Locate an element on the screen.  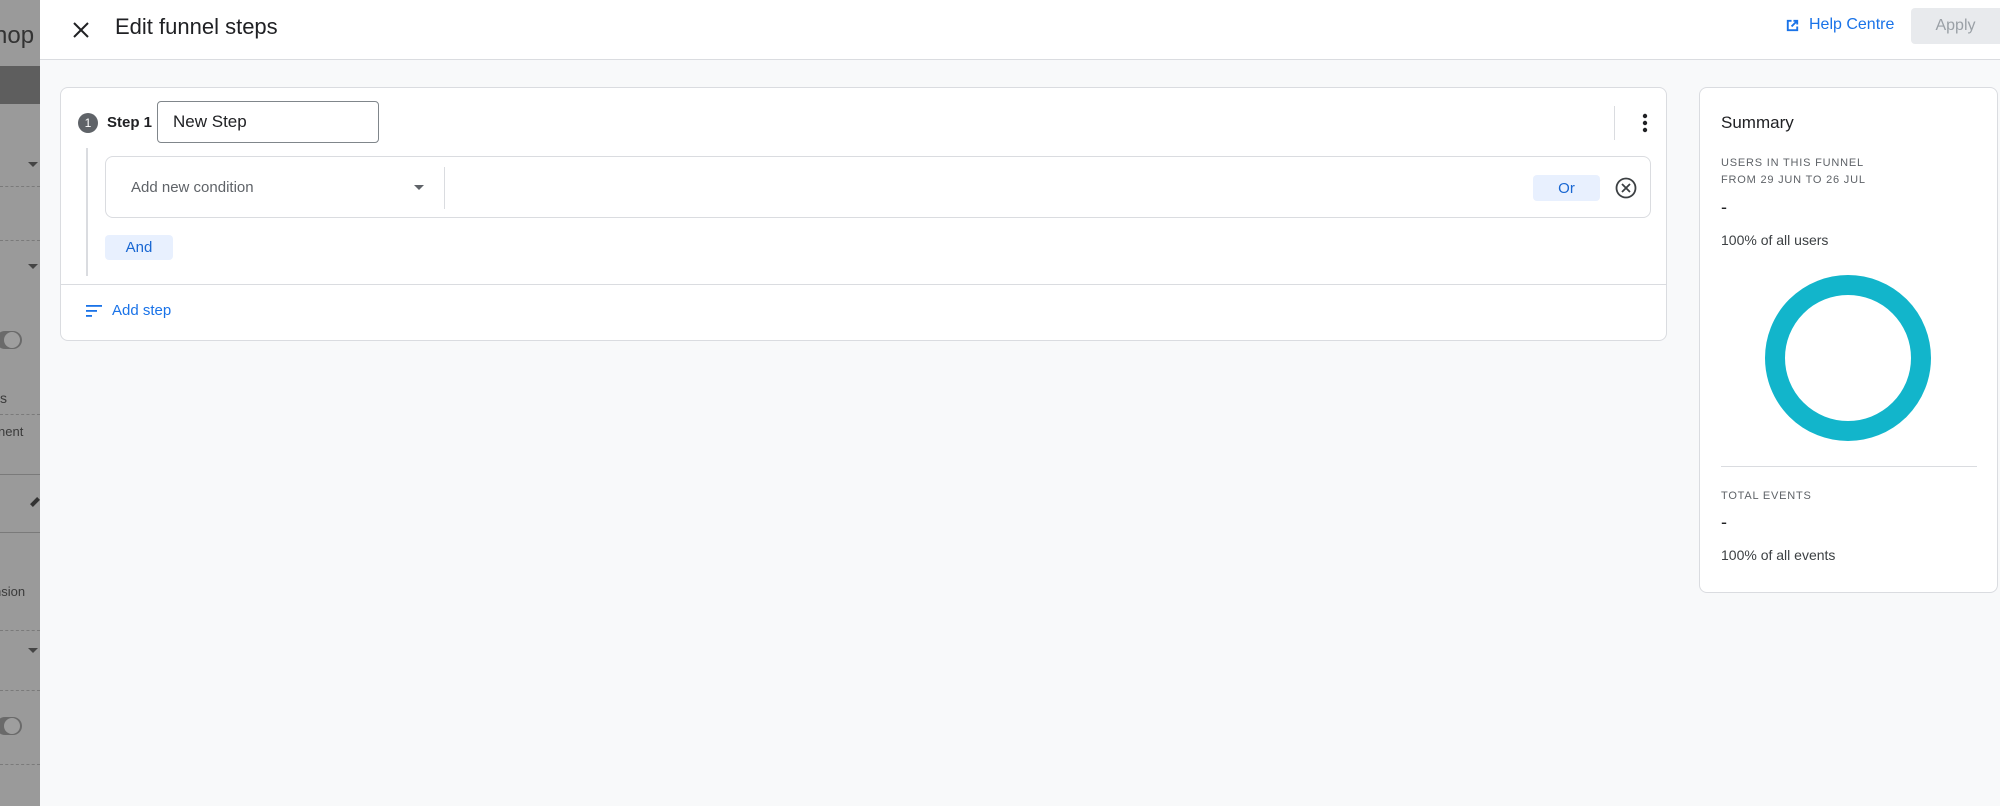
add-step-button: Add step is located at coordinates (128, 310).